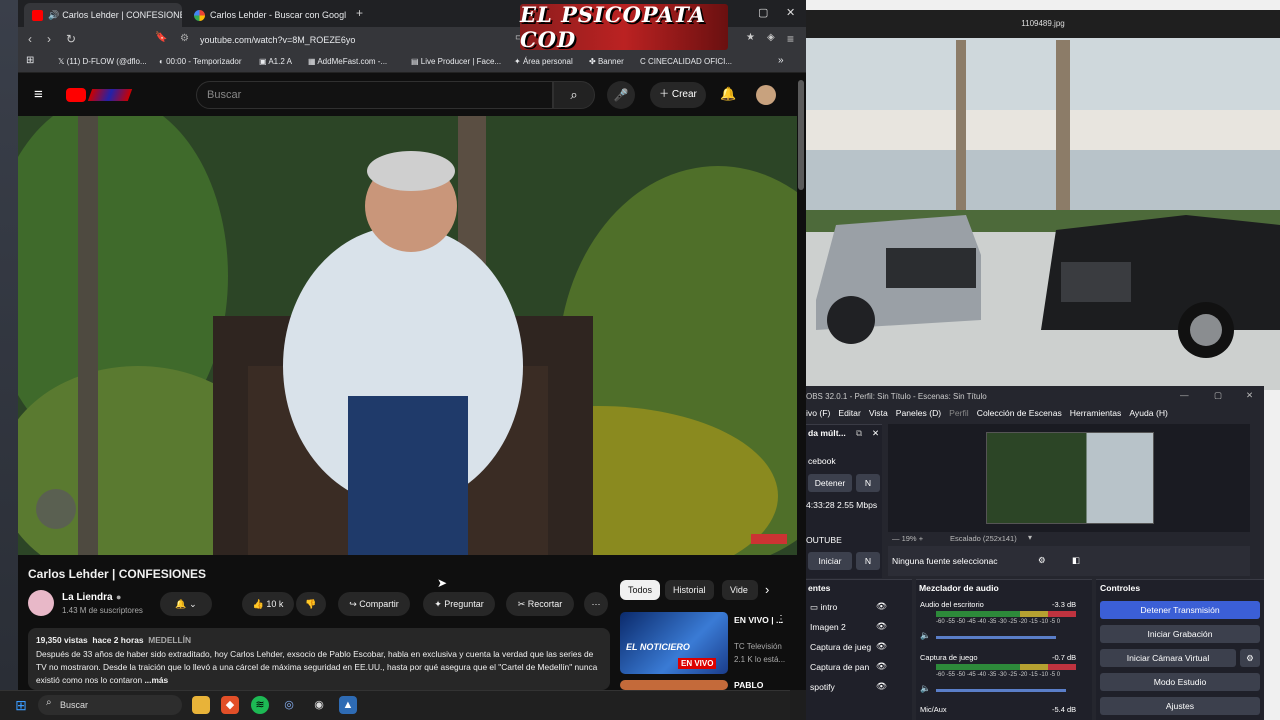 This screenshot has height=720, width=1280. What do you see at coordinates (184, 38) in the screenshot?
I see `site-info-icon: ⚙` at bounding box center [184, 38].